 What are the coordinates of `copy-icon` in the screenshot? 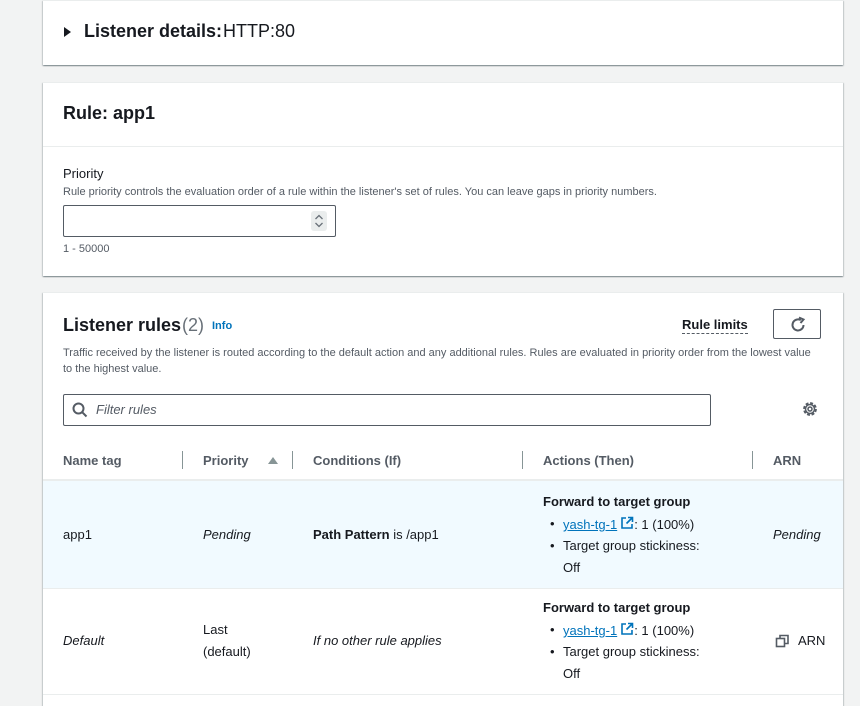 It's located at (782, 641).